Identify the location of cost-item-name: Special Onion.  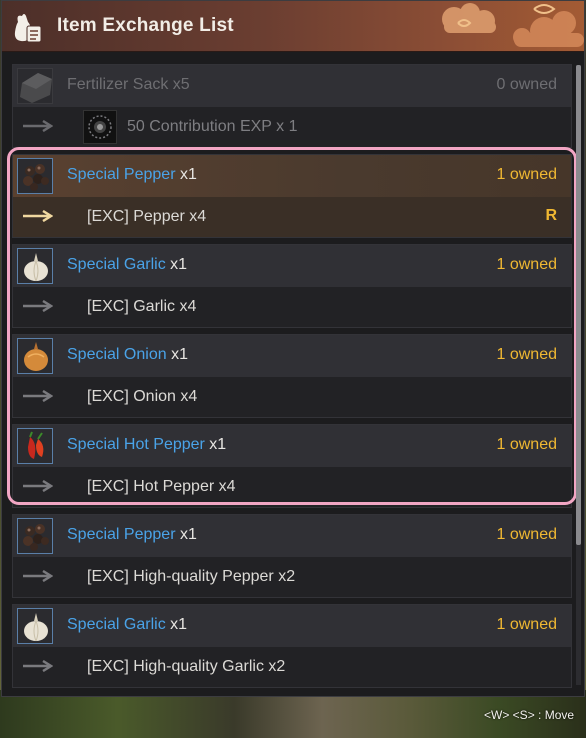
(117, 354).